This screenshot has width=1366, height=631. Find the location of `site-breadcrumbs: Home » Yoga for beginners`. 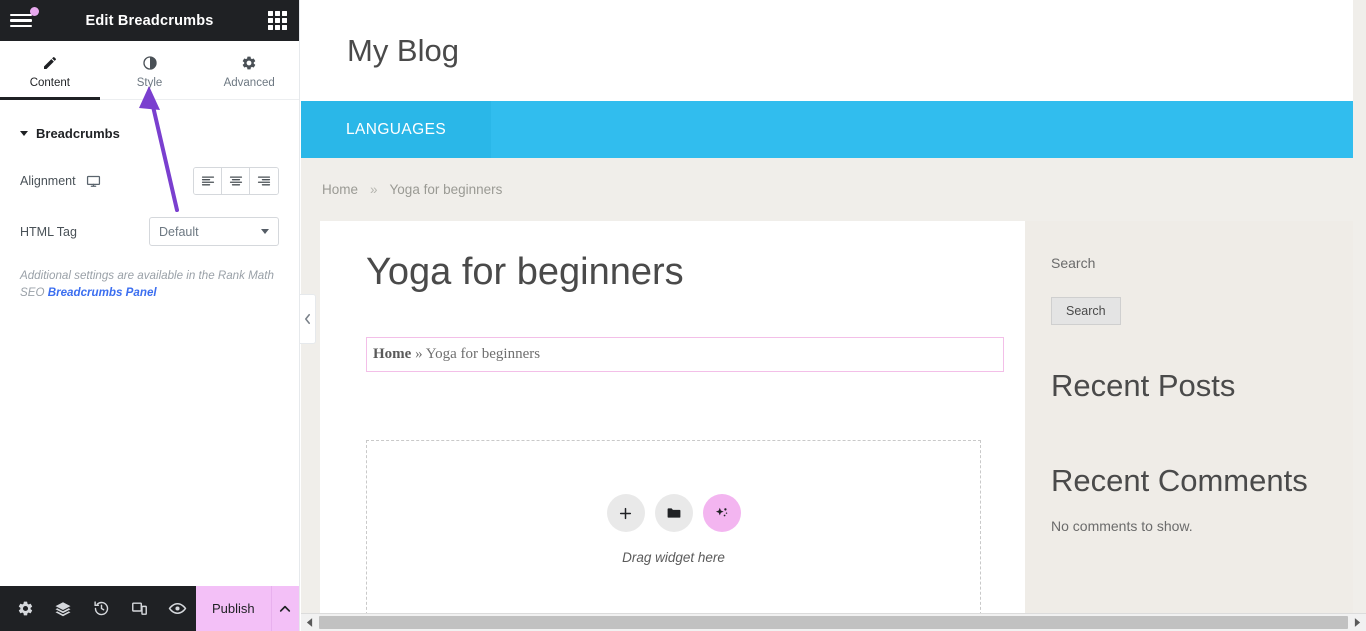

site-breadcrumbs: Home » Yoga for beginners is located at coordinates (827, 189).